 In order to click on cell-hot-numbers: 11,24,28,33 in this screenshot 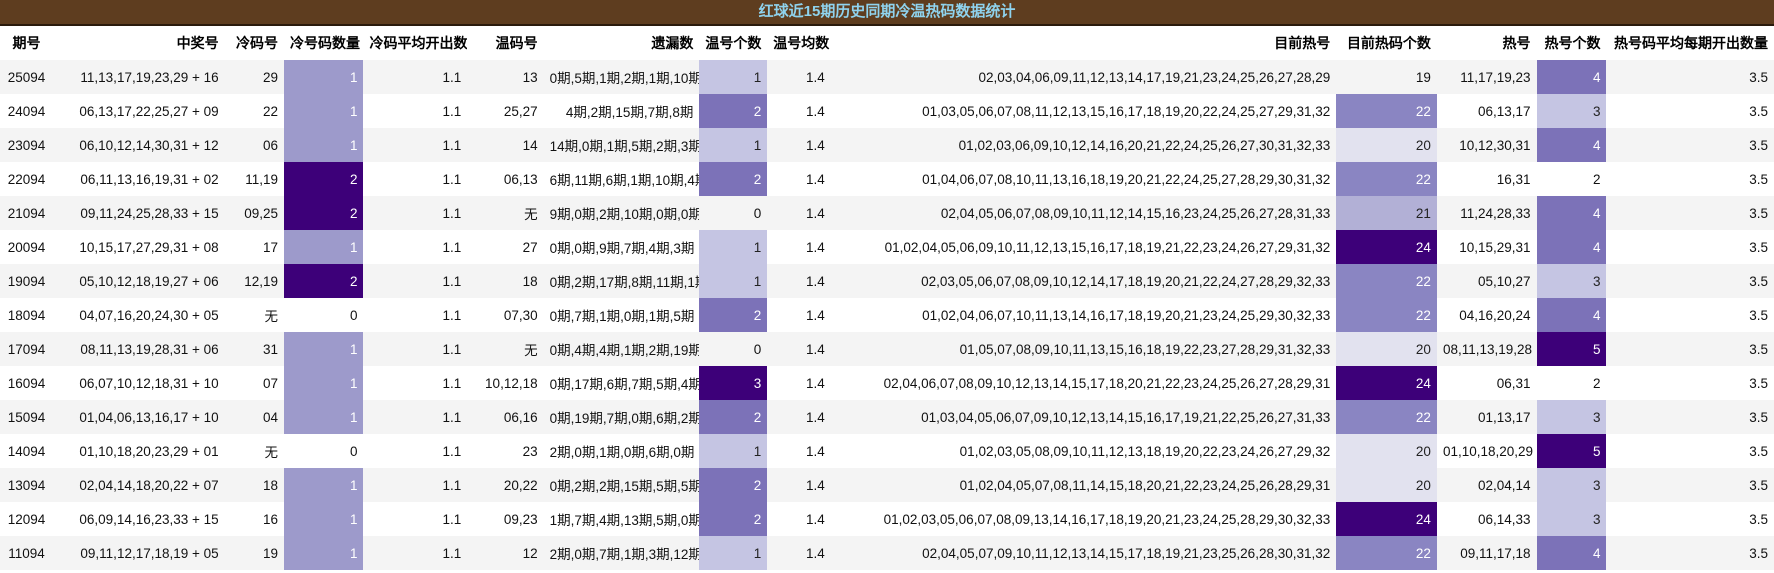, I will do `click(1486, 213)`.